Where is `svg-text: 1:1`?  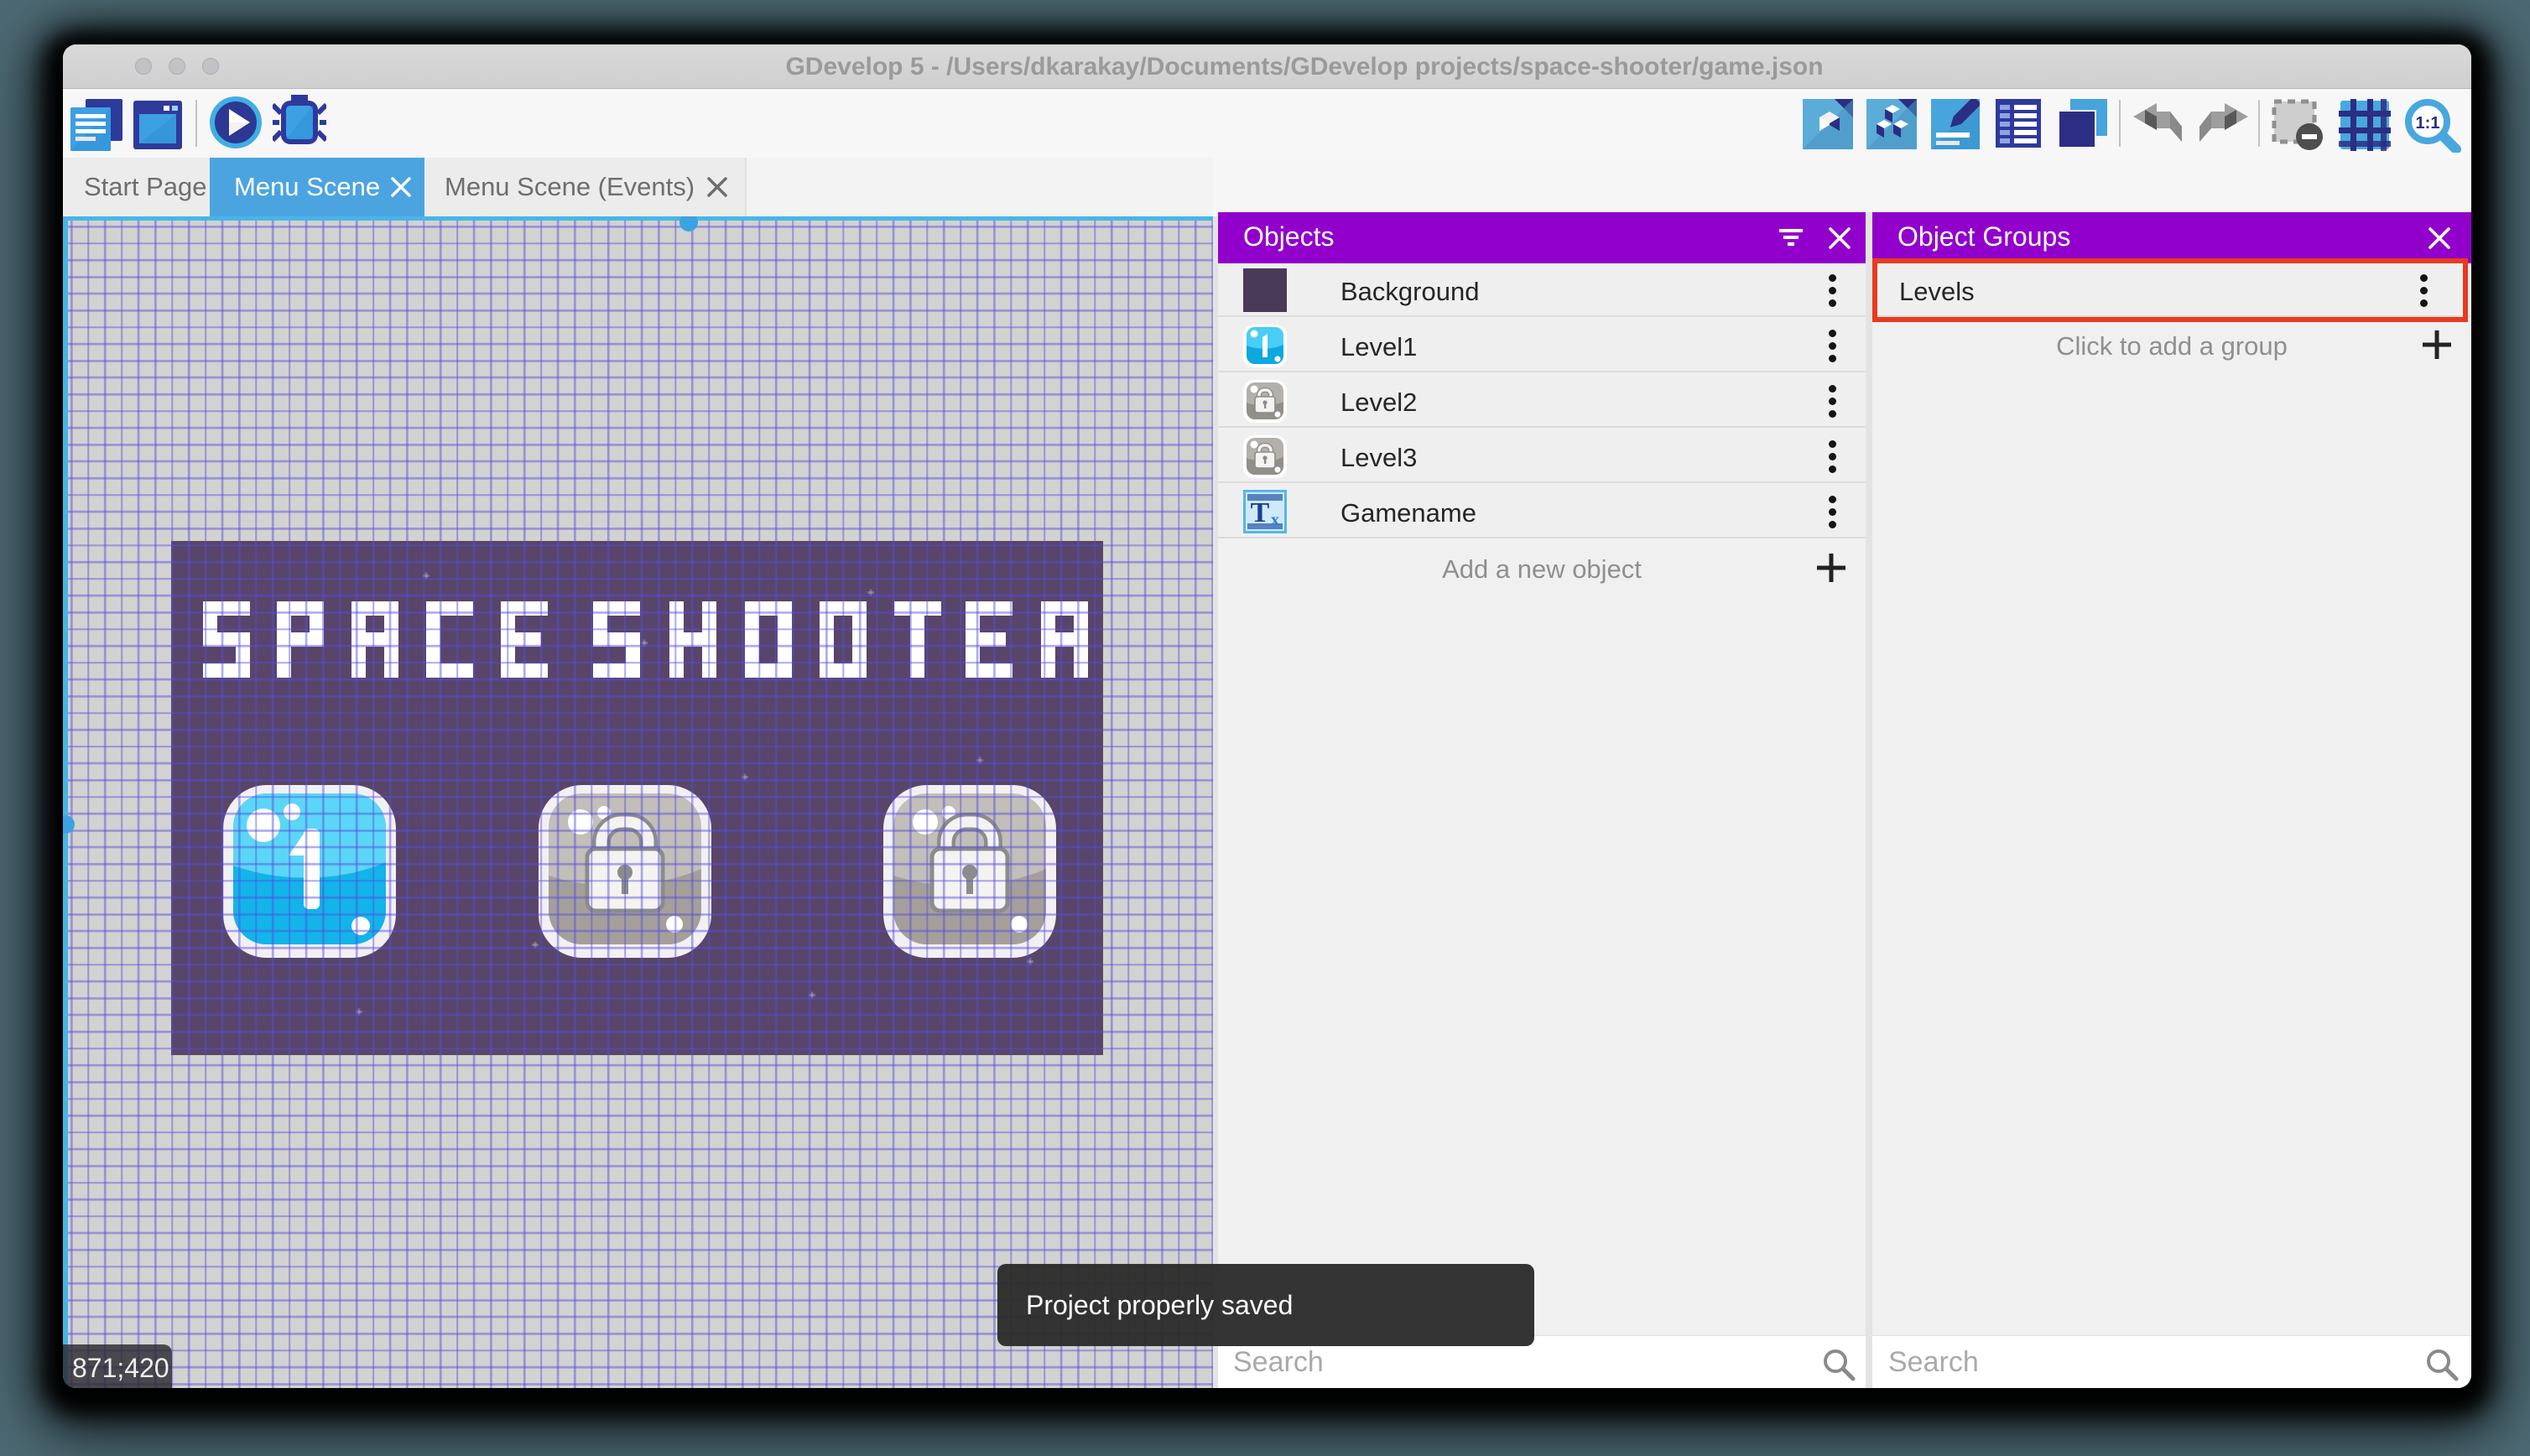 svg-text: 1:1 is located at coordinates (2428, 123).